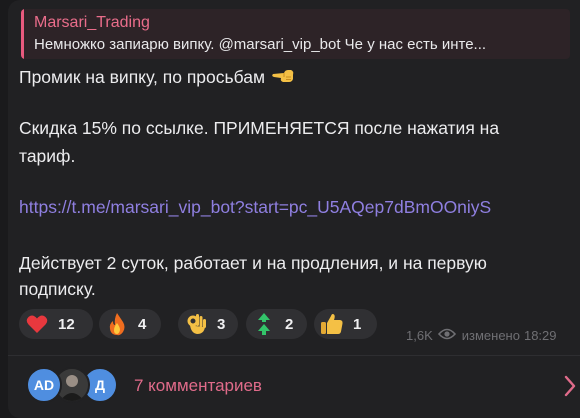  I want to click on message-line-5: подписку., so click(57, 289).